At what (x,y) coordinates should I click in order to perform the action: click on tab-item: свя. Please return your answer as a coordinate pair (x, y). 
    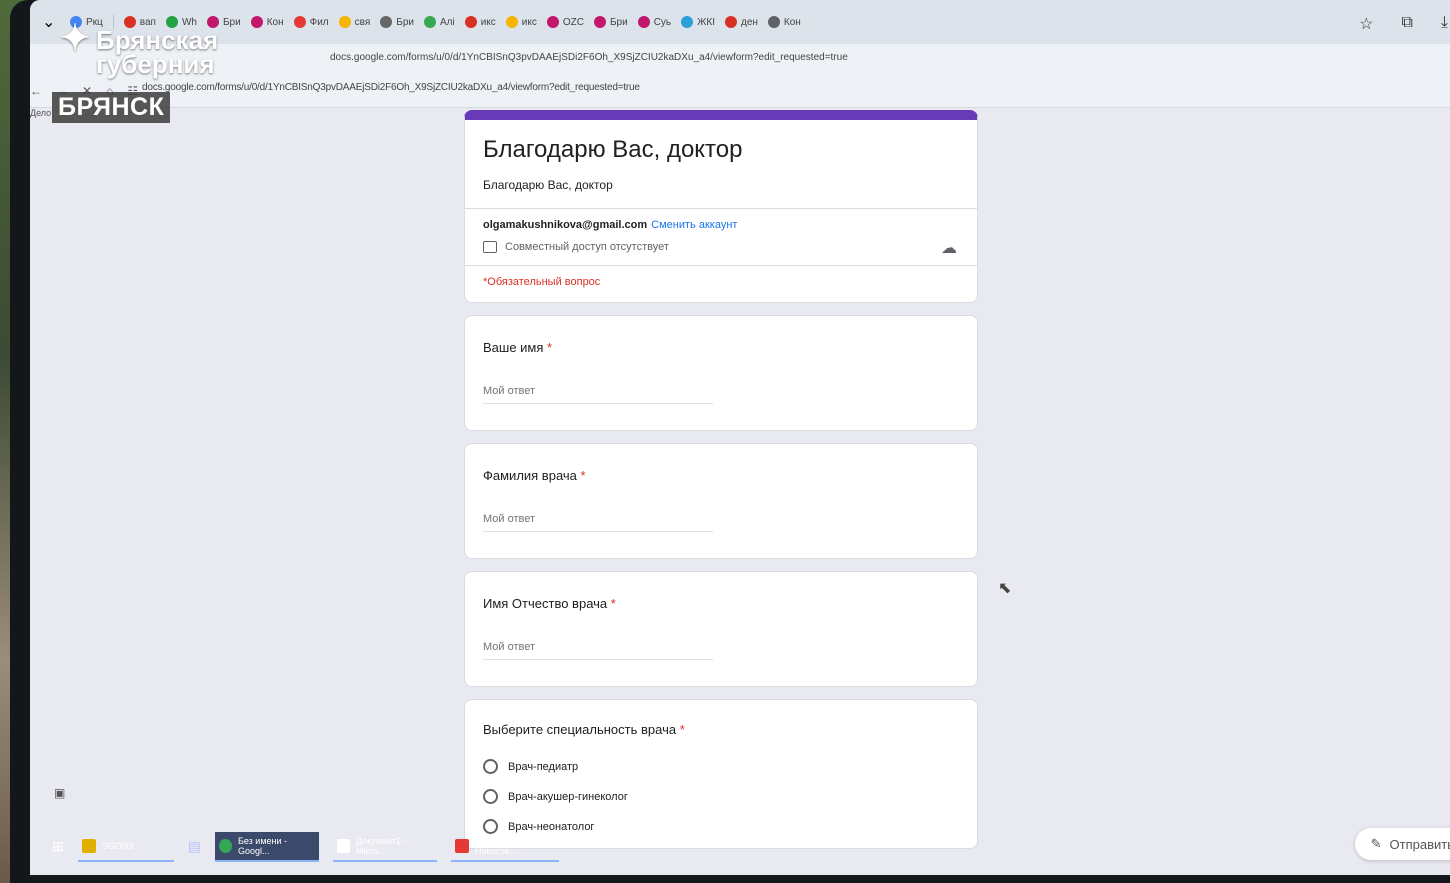
    Looking at the image, I should click on (354, 22).